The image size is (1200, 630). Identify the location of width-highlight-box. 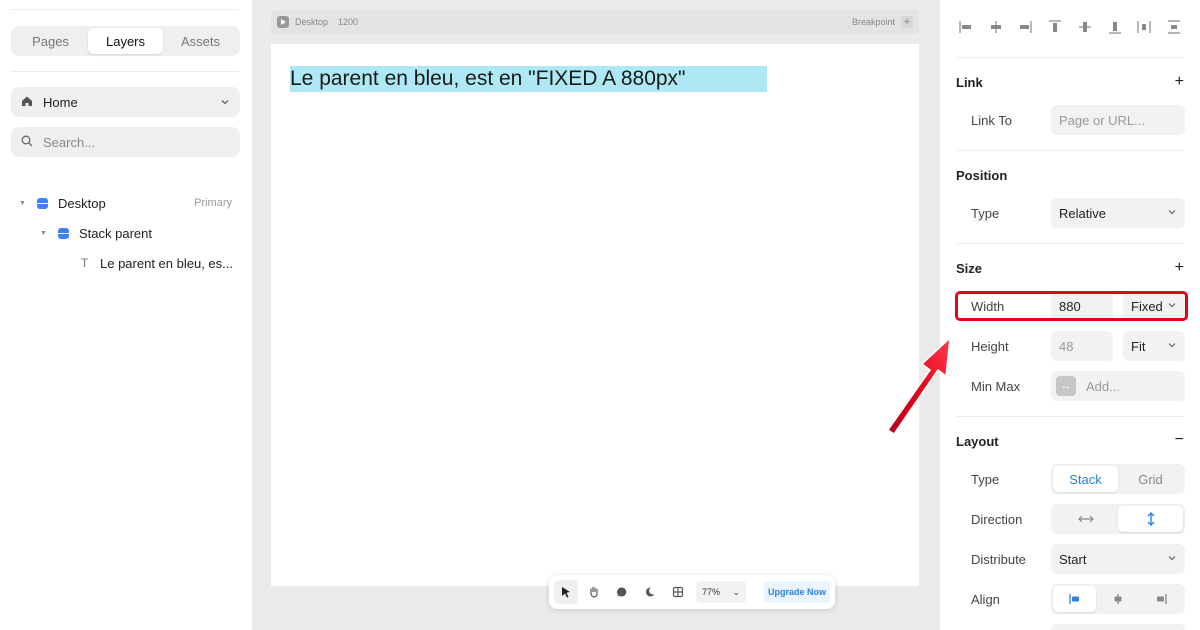
(1071, 306).